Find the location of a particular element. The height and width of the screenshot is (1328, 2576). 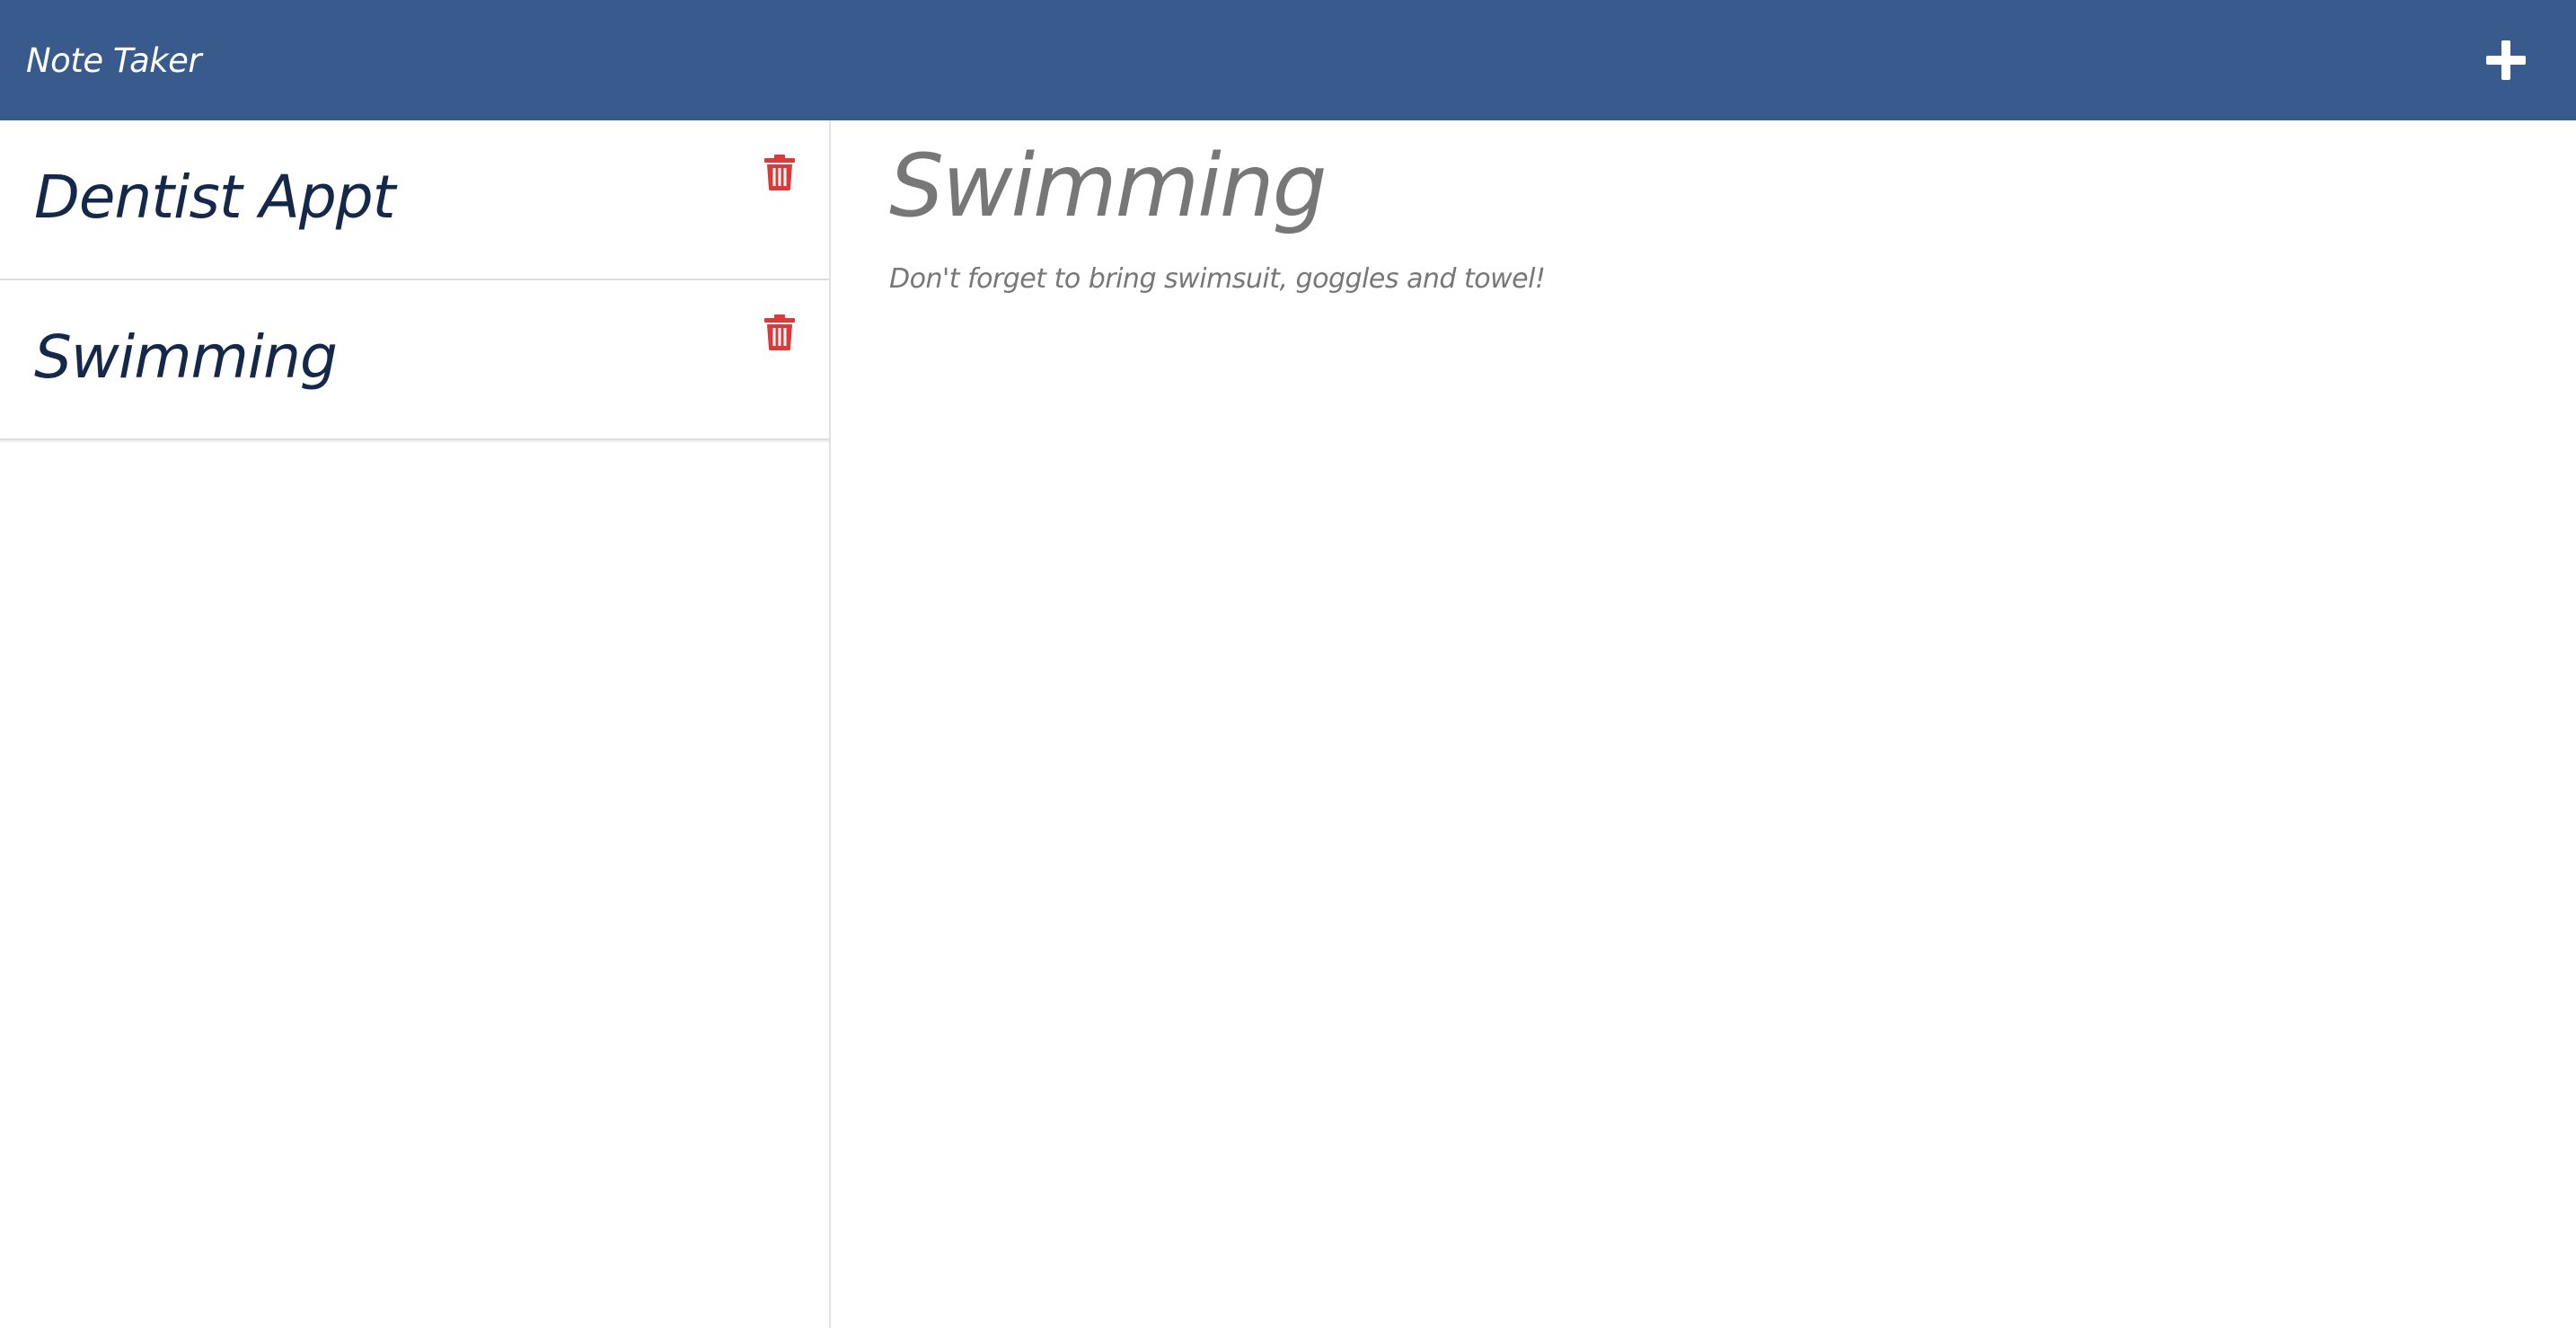

note-list-item: Swimming is located at coordinates (414, 360).